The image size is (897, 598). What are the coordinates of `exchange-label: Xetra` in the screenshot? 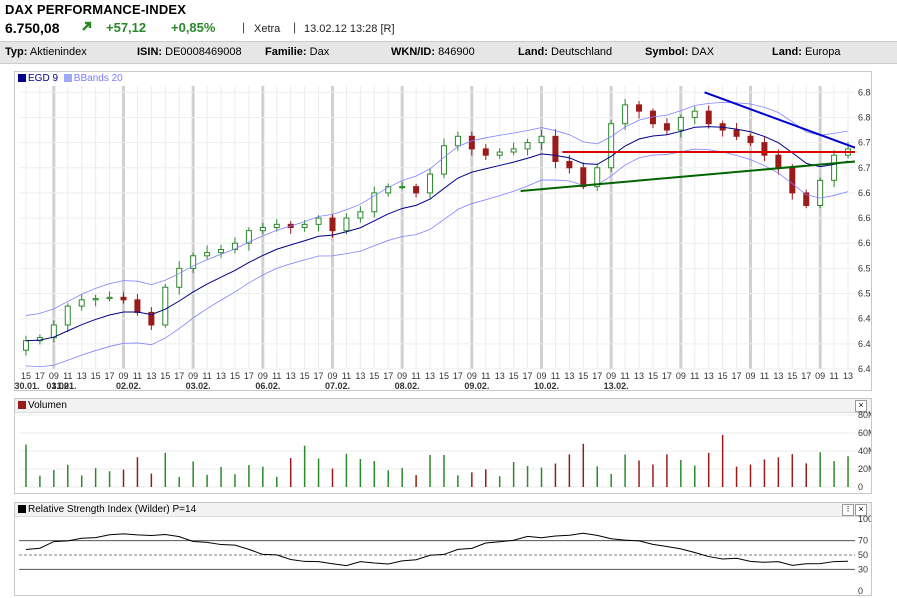 It's located at (267, 29).